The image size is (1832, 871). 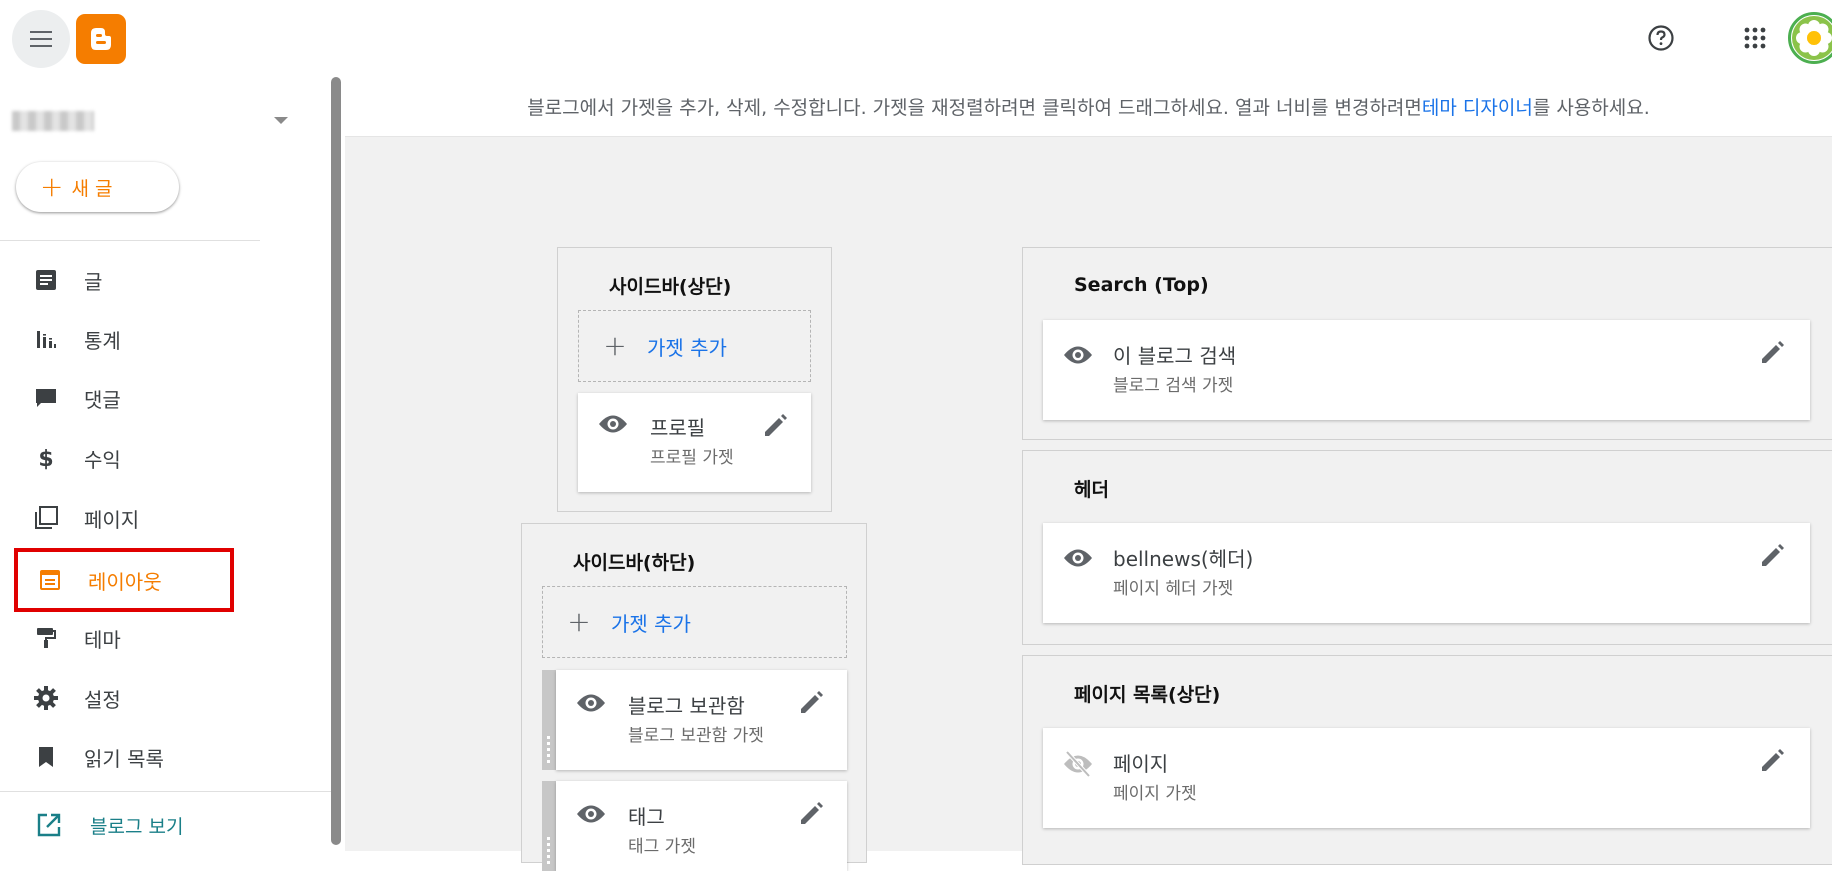 I want to click on layout-icon, so click(x=50, y=580).